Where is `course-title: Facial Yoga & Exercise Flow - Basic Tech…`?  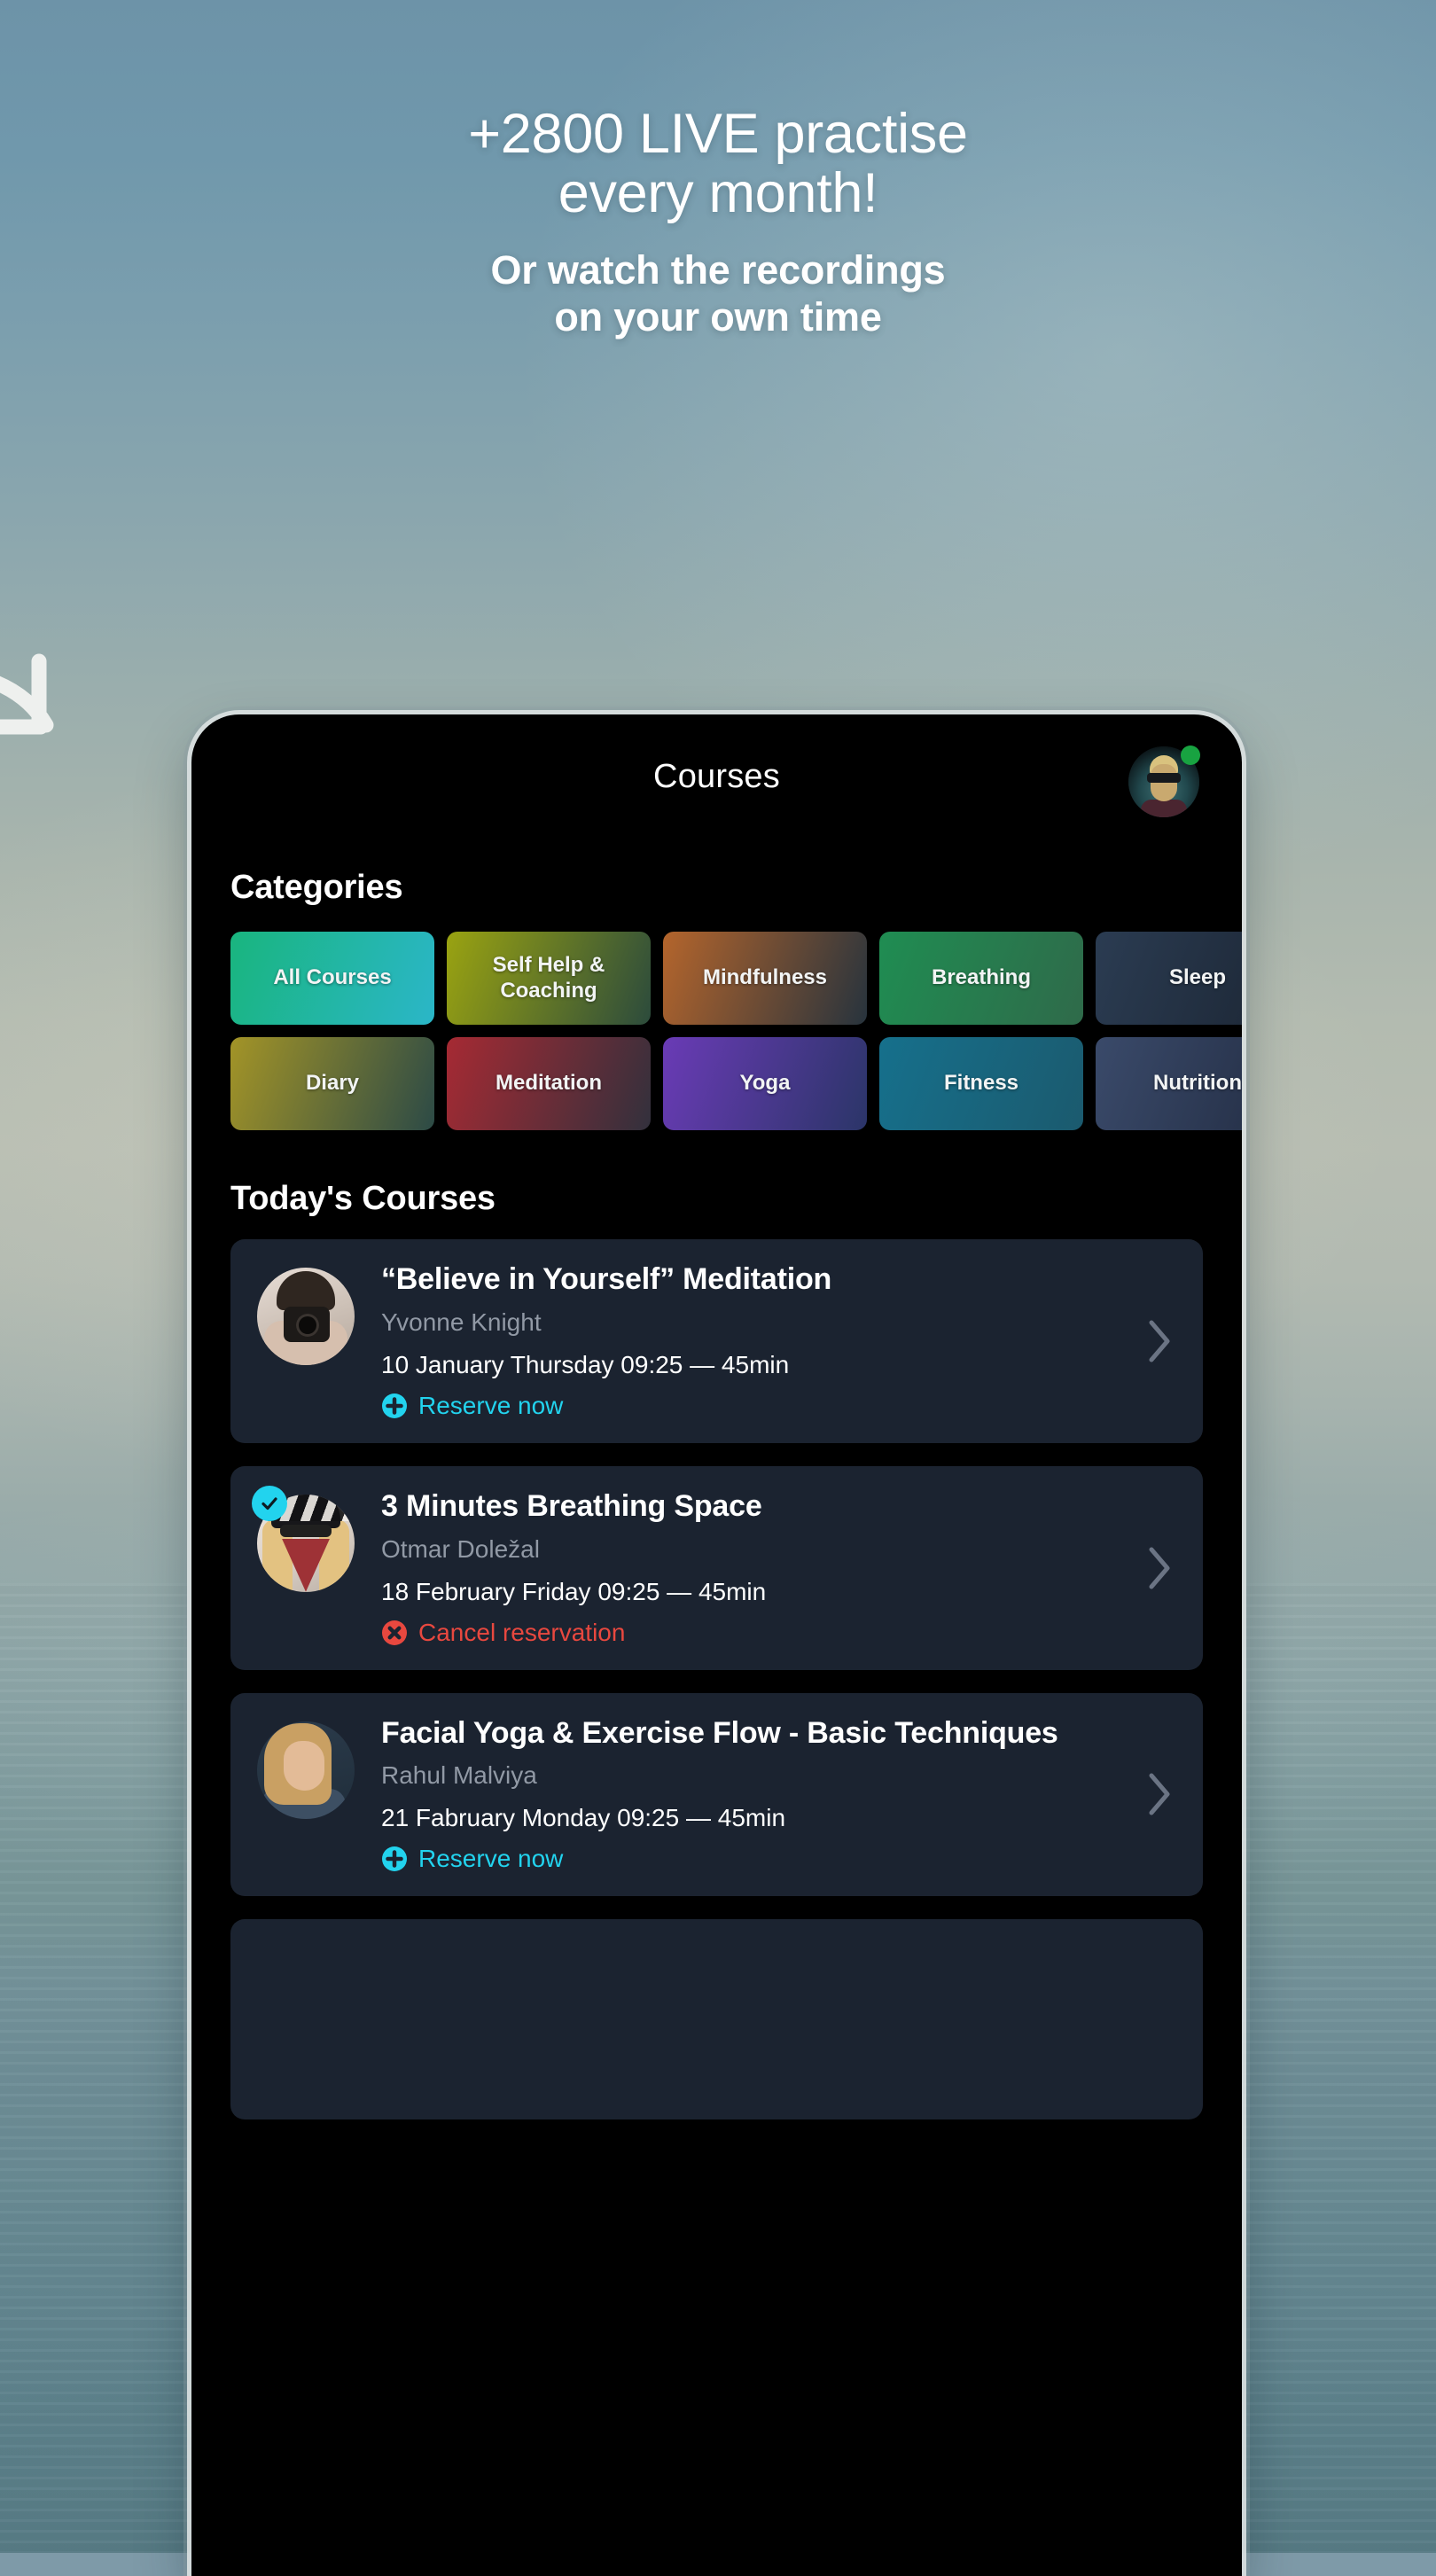 course-title: Facial Yoga & Exercise Flow - Basic Tech… is located at coordinates (719, 1732).